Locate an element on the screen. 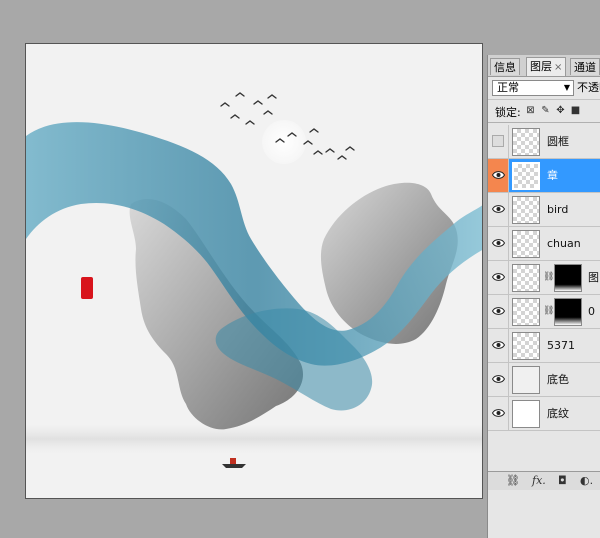 This screenshot has width=600, height=538. layer-row: 圆框 is located at coordinates (544, 142).